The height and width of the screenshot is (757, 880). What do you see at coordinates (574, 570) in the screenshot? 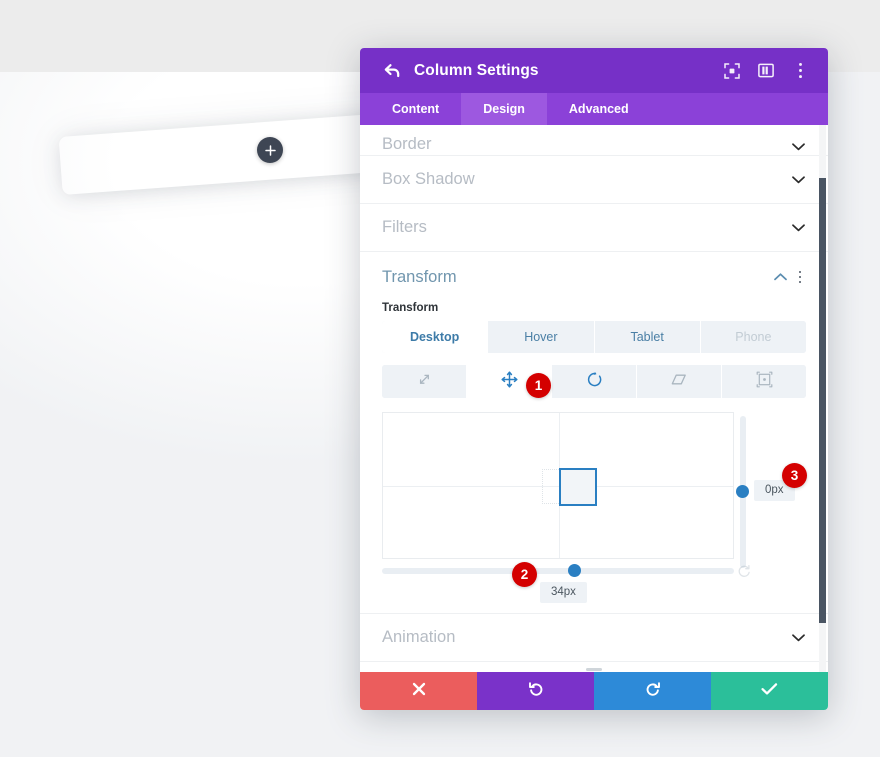
I see `horizontal-slider-knob` at bounding box center [574, 570].